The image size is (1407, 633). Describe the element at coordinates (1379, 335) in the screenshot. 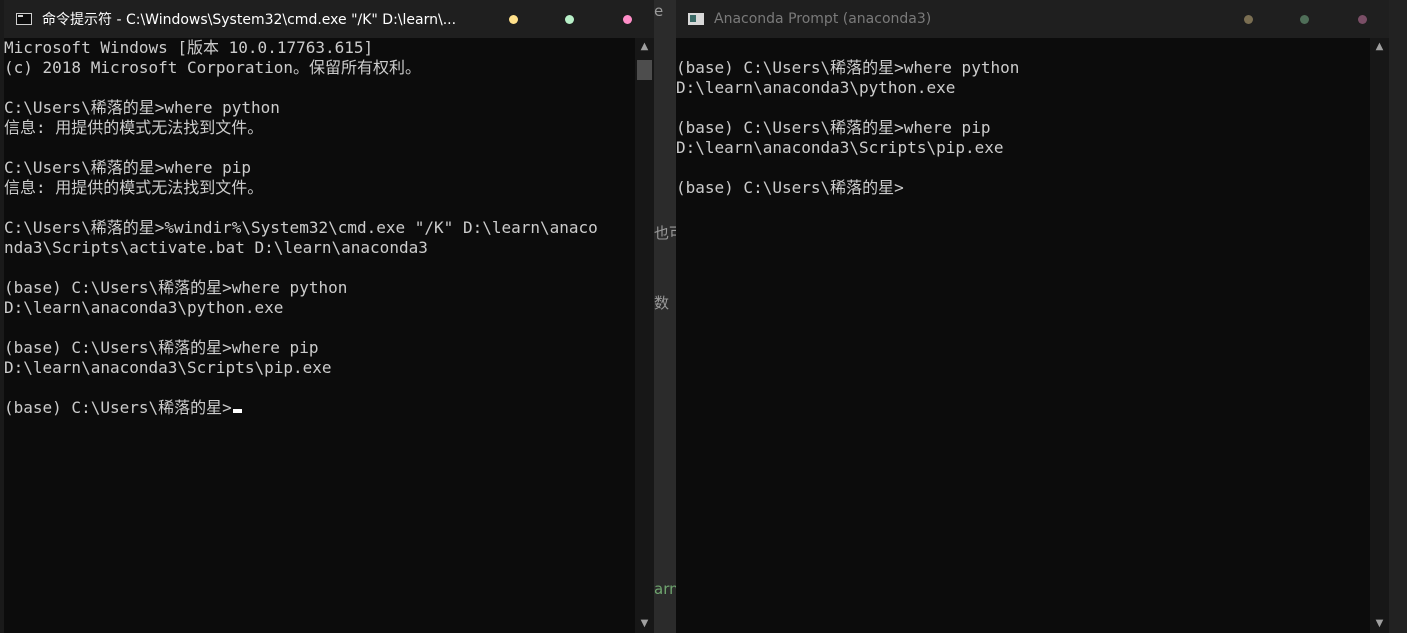

I see `anaconda-scrollbar: ▲ ▼` at that location.